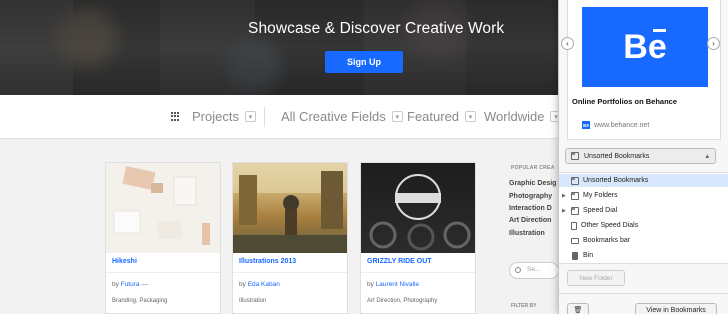 Image resolution: width=728 pixels, height=314 pixels. I want to click on sidebar-link-graphic-design: Graphic Desig, so click(532, 183).